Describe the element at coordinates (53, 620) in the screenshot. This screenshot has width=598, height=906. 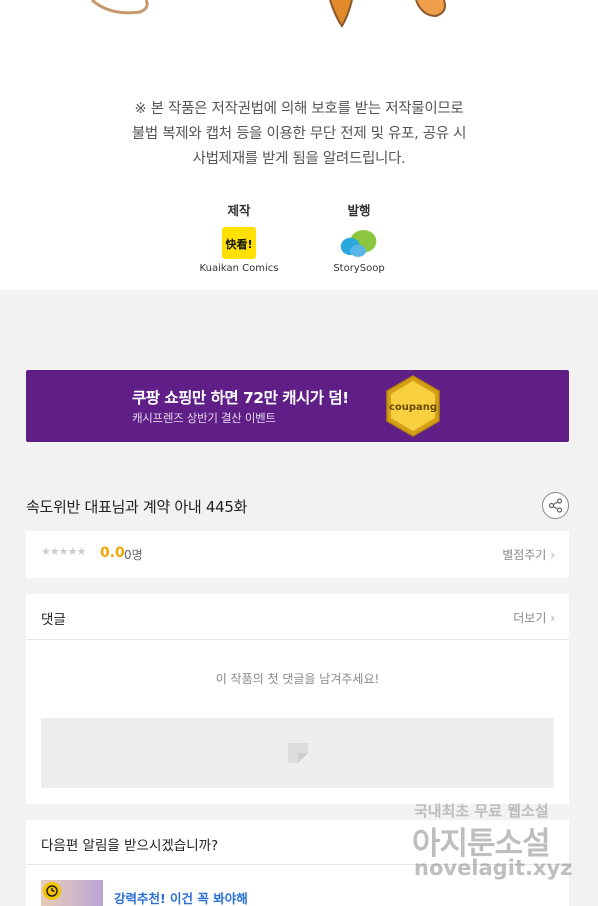
I see `comments-title: 댓글` at that location.